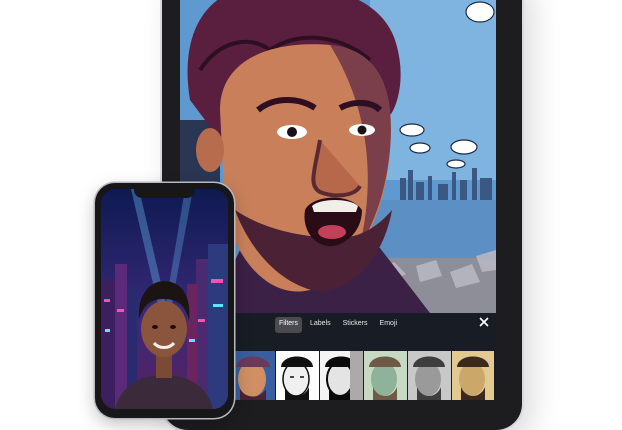  I want to click on filter-thumbnail-strip, so click(363, 375).